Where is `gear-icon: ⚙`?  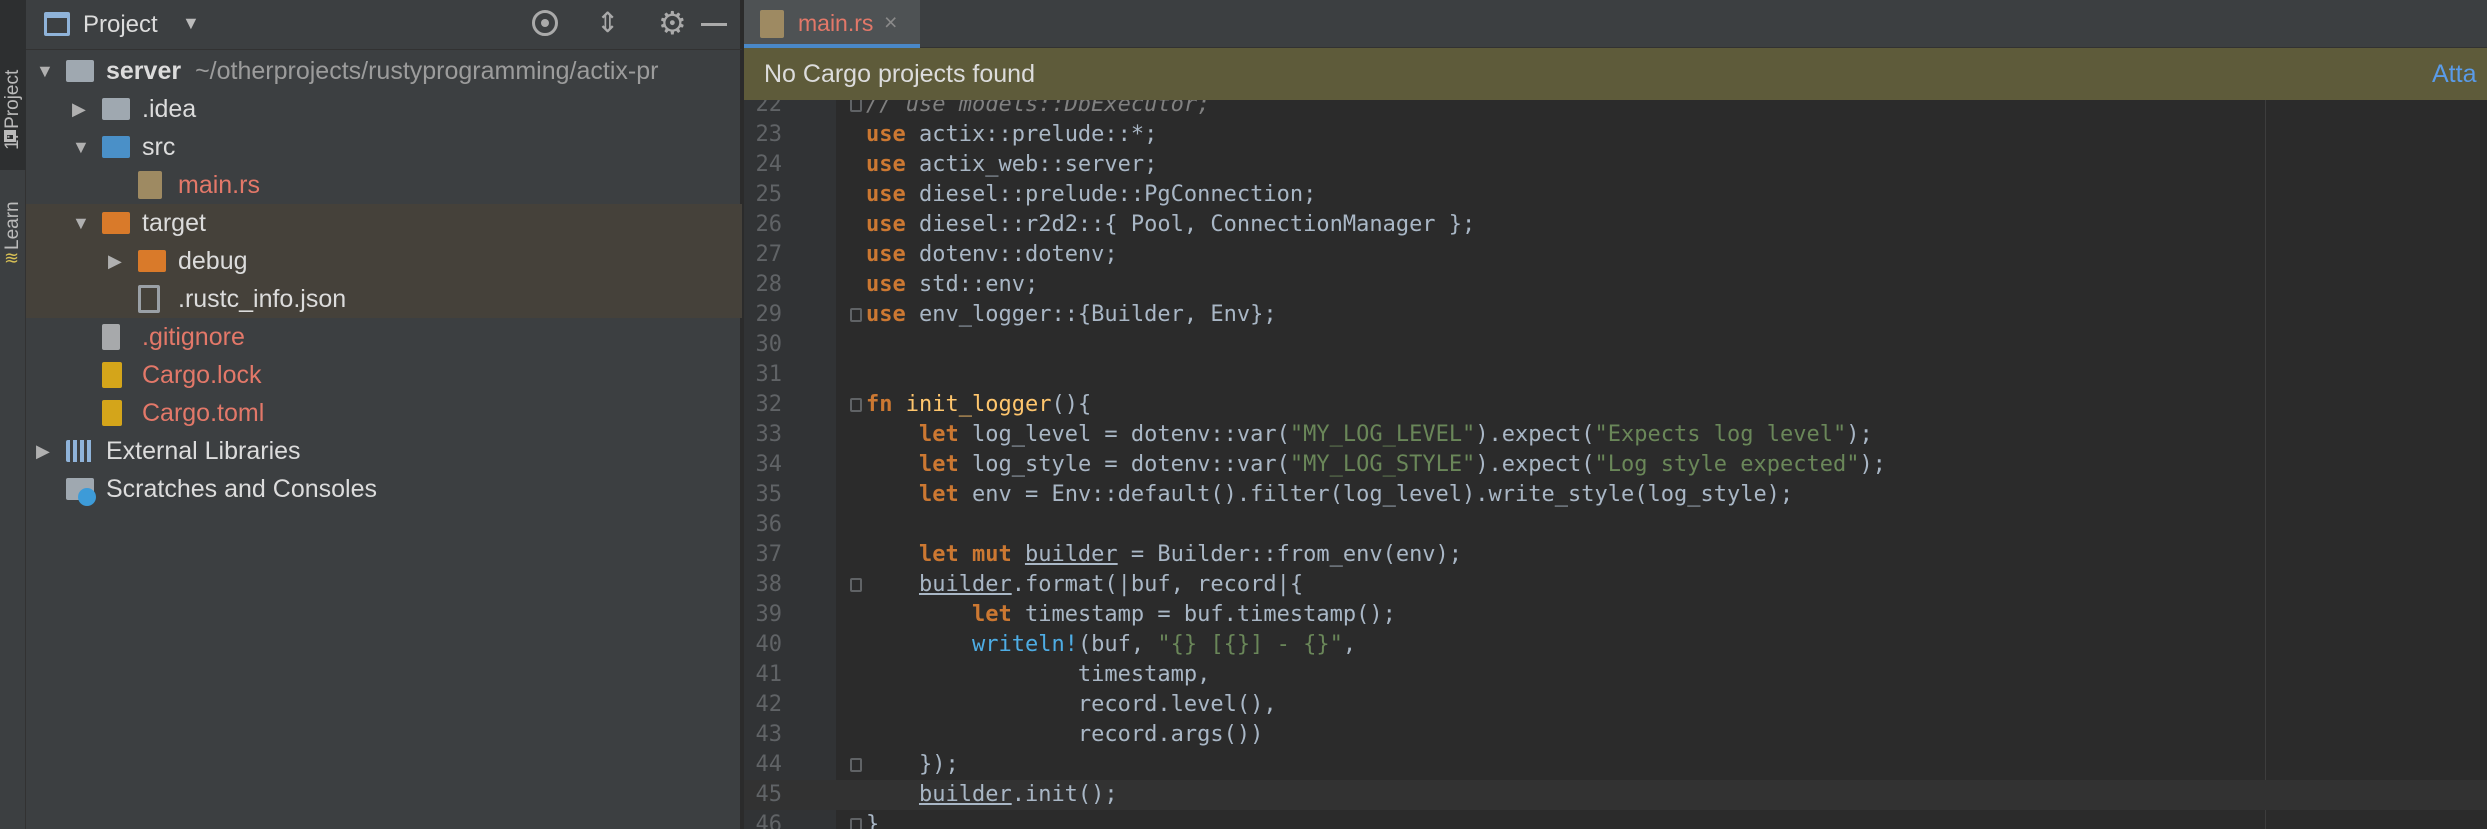 gear-icon: ⚙ is located at coordinates (672, 23).